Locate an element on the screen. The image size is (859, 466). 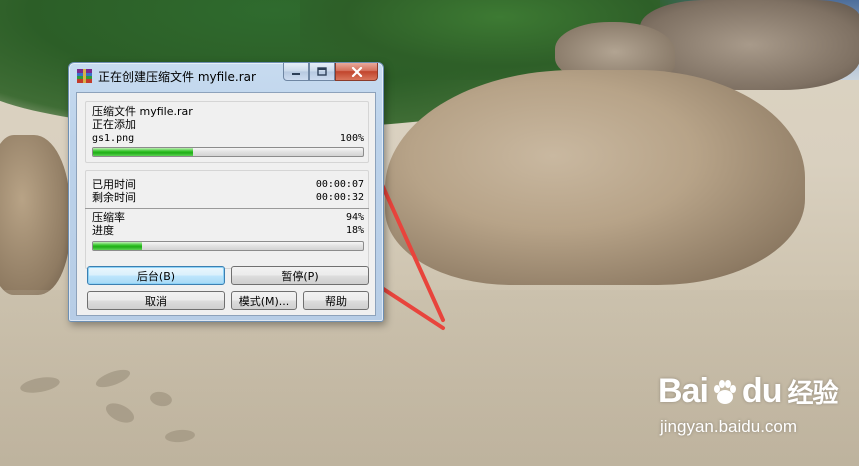
minimize-icon is located at coordinates (296, 73).